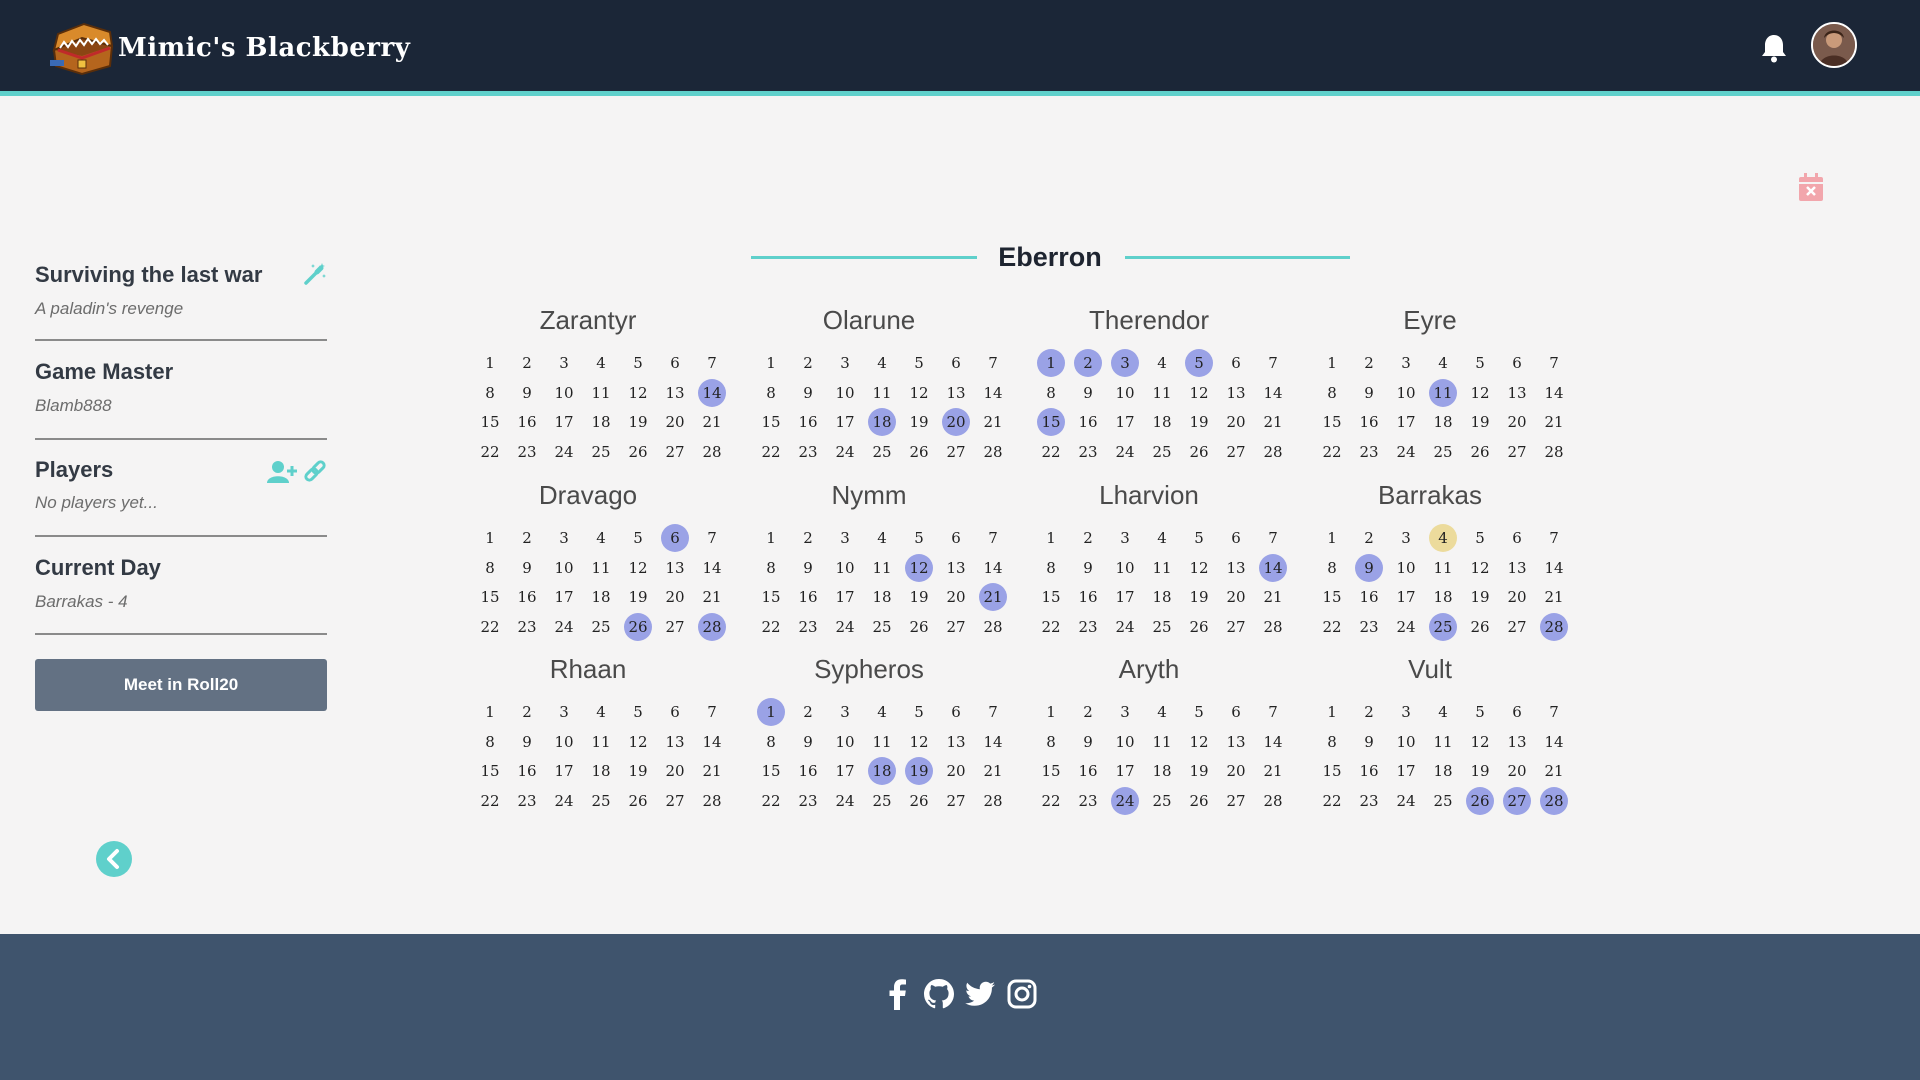  I want to click on calendar-day: 24, so click(564, 627).